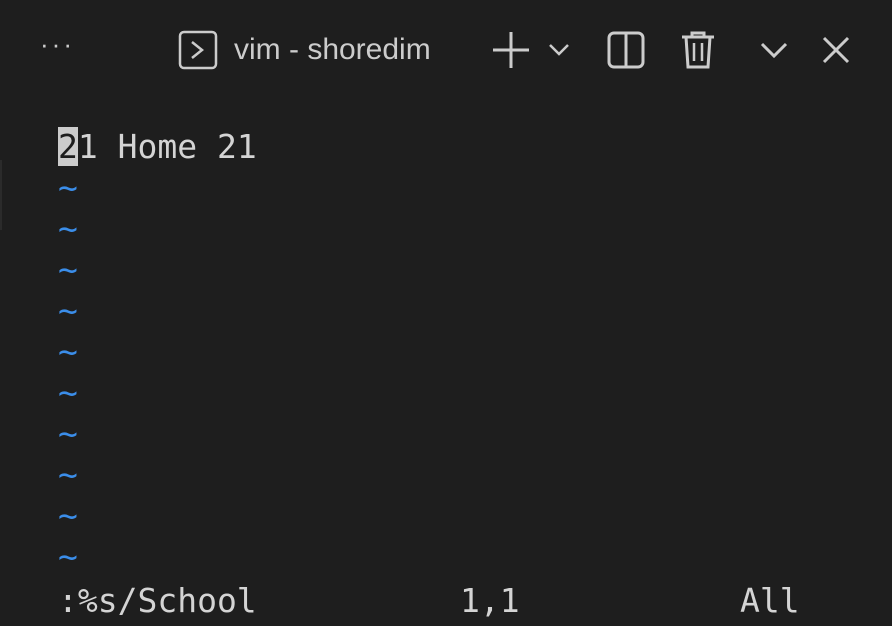  What do you see at coordinates (198, 50) in the screenshot?
I see `terminal-icon` at bounding box center [198, 50].